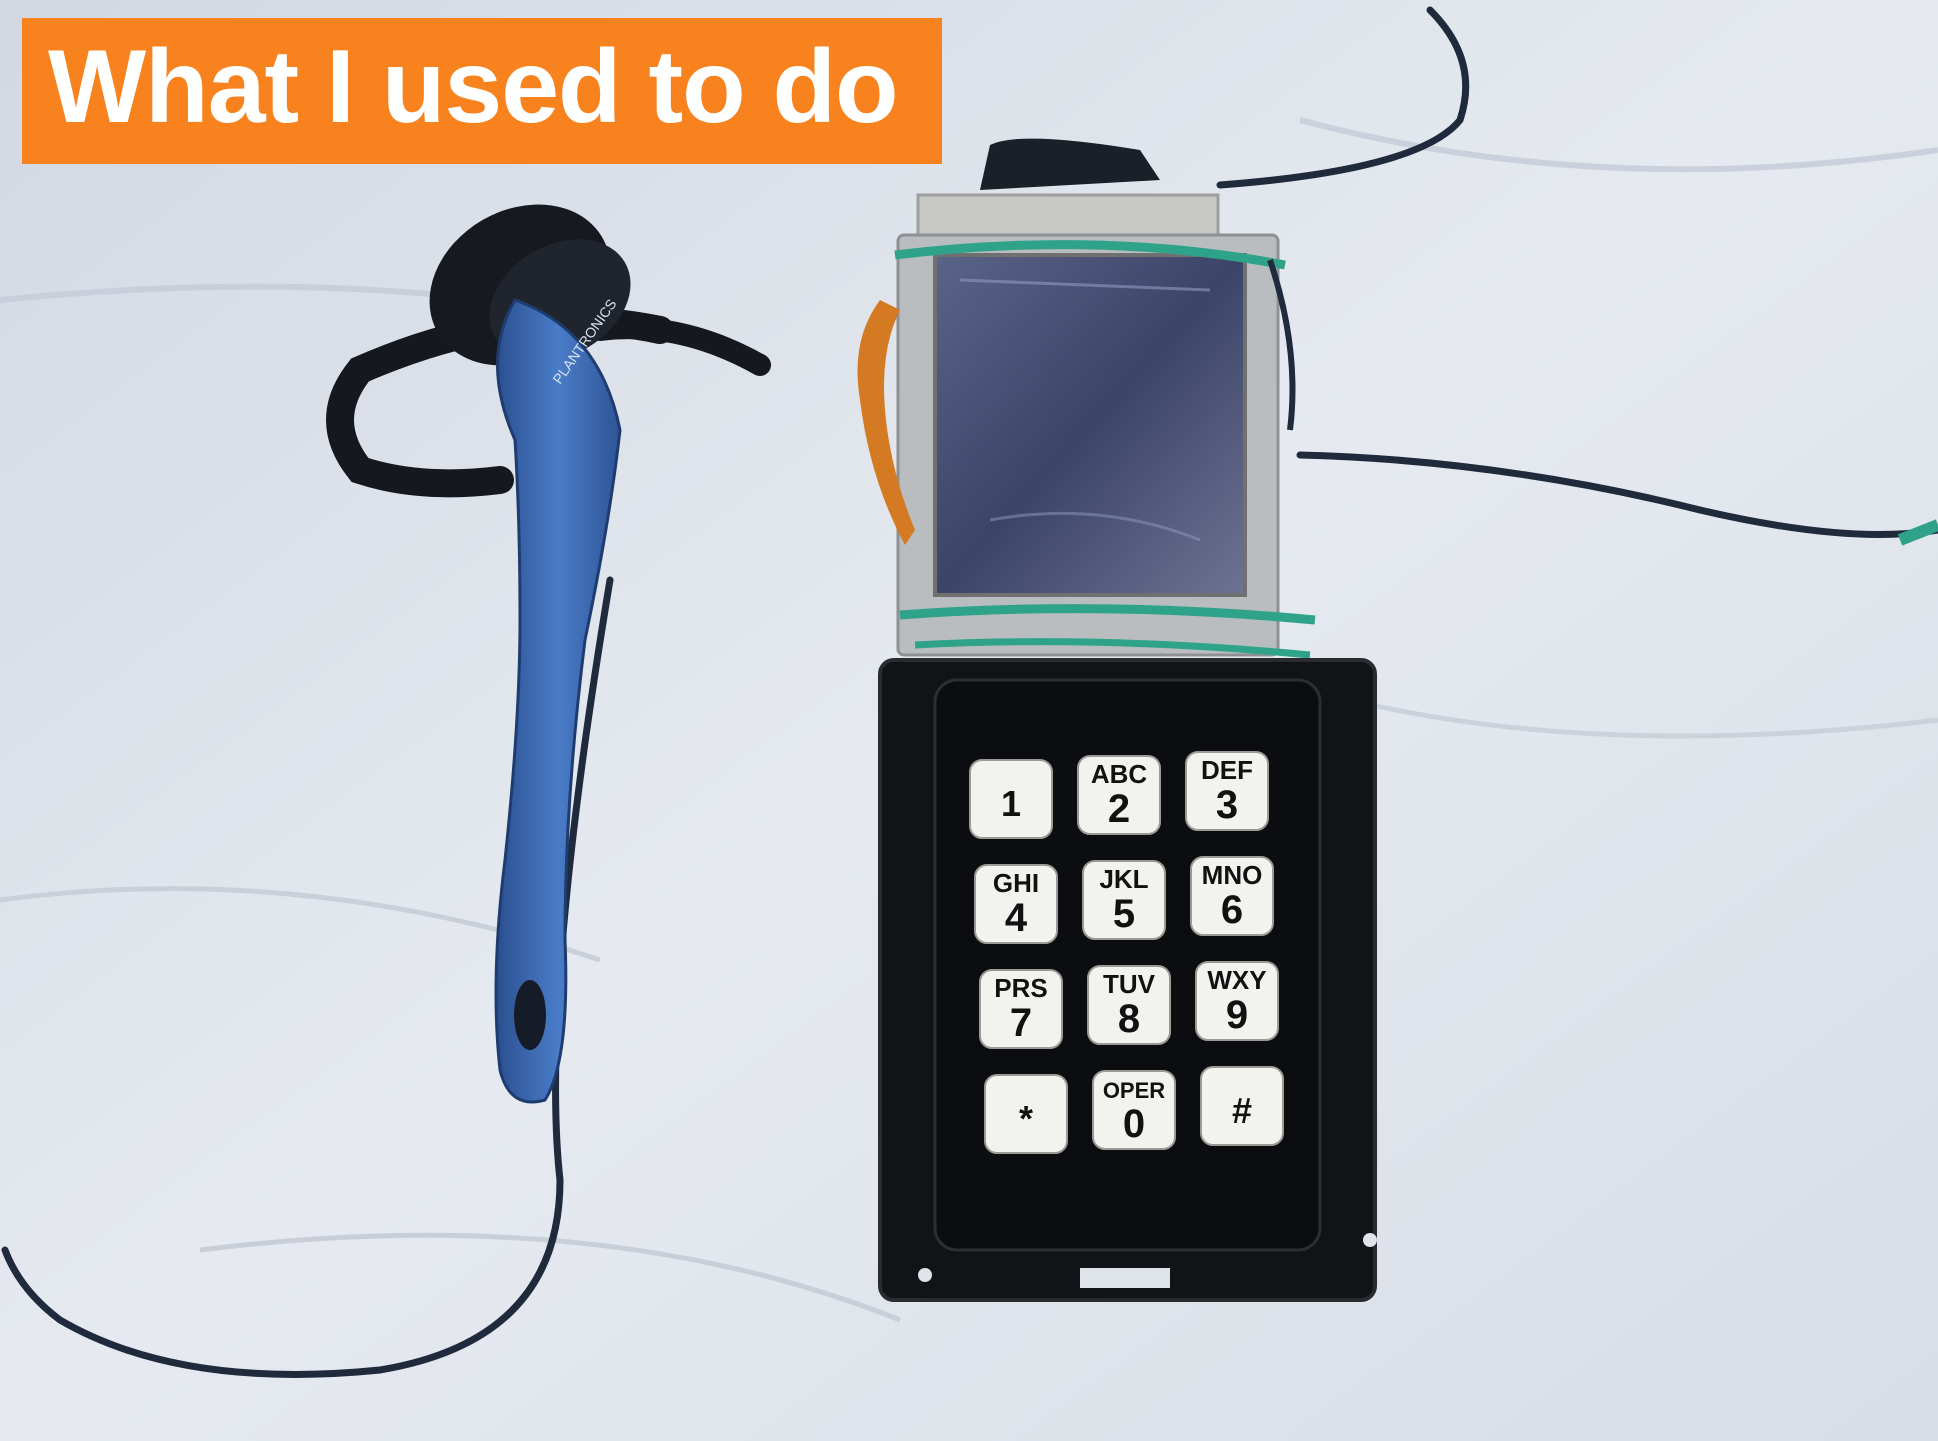 This screenshot has height=1441, width=1938. I want to click on keypad-key: #, so click(1242, 1106).